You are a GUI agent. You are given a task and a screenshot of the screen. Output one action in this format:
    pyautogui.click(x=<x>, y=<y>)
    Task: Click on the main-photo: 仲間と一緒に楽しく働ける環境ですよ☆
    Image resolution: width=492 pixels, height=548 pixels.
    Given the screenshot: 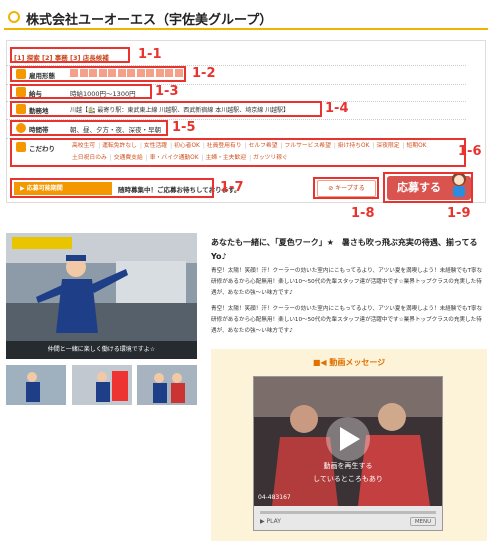 What is the action you would take?
    pyautogui.click(x=101, y=296)
    